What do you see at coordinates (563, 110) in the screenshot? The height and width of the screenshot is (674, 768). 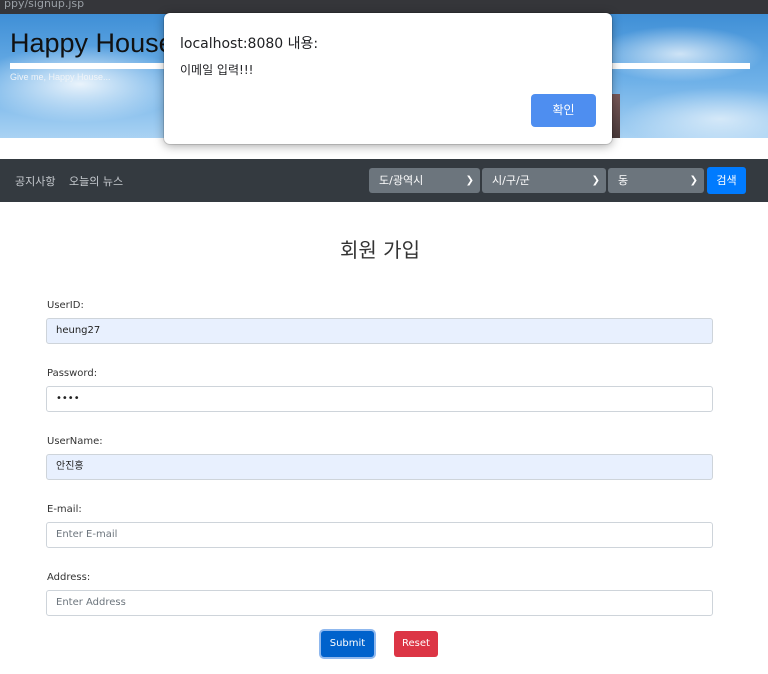 I see `alert-ok-button: 확인` at bounding box center [563, 110].